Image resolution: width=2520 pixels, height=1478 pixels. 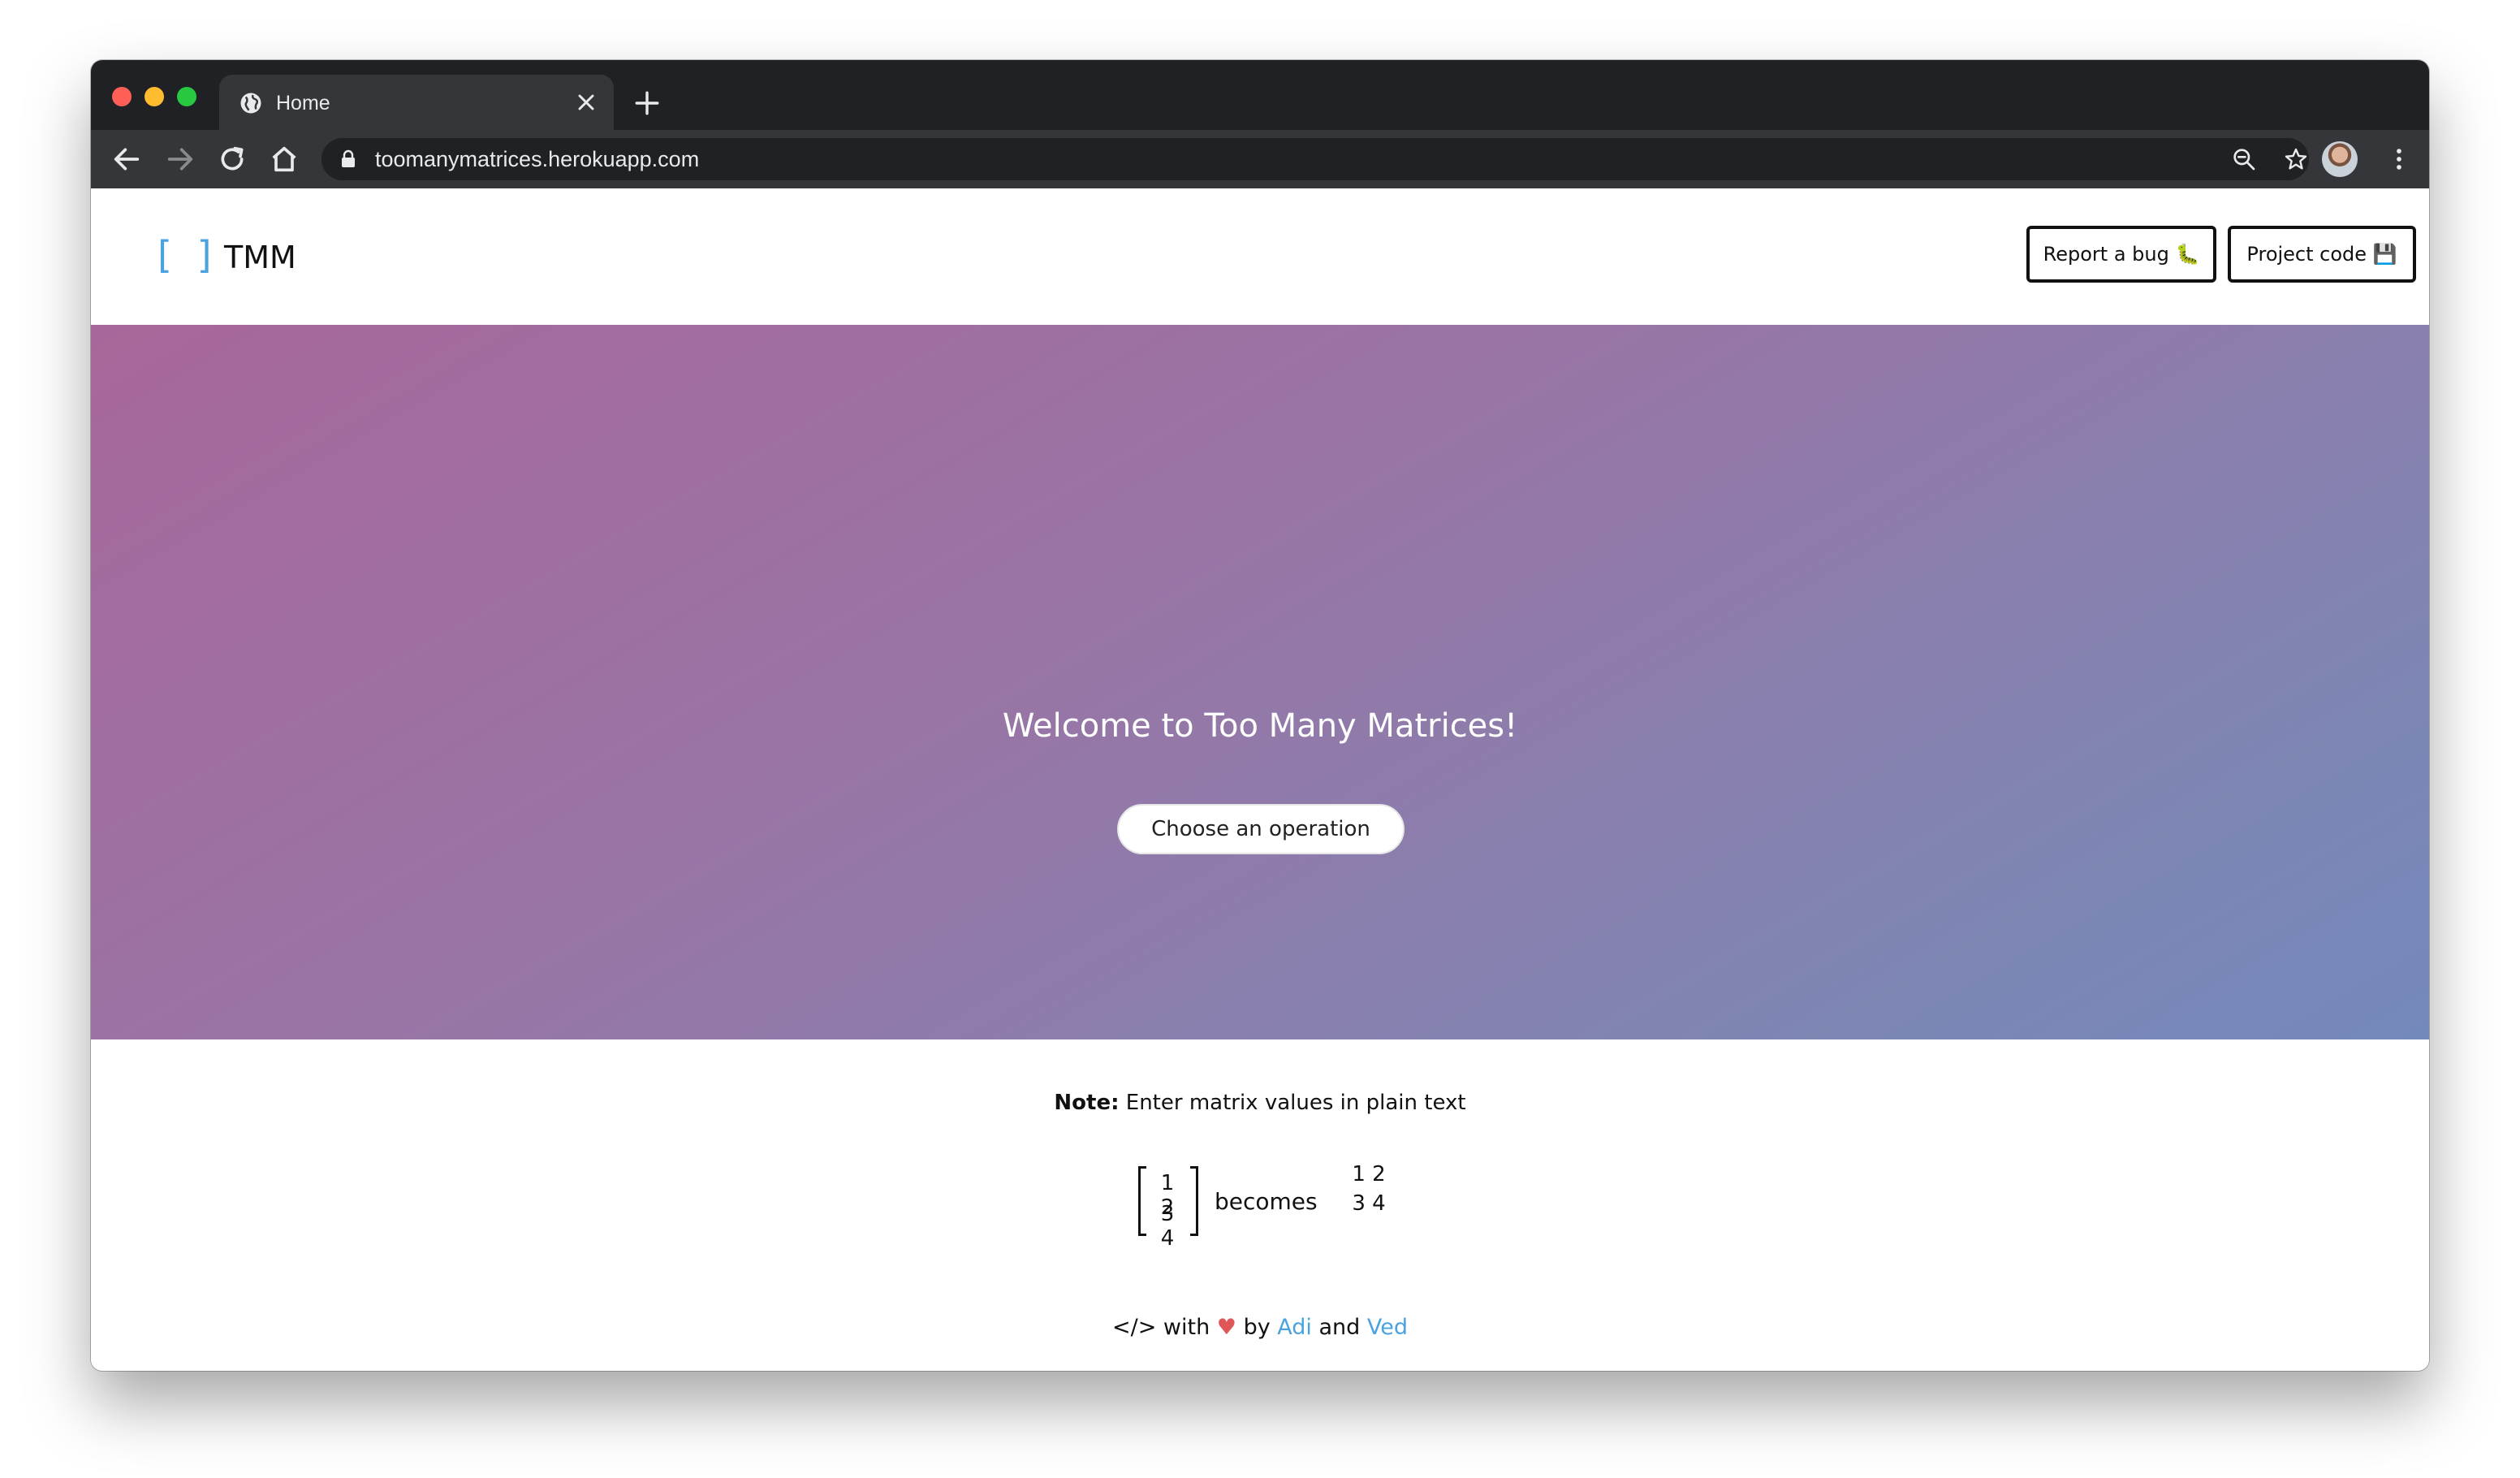 I want to click on lock-icon, so click(x=348, y=158).